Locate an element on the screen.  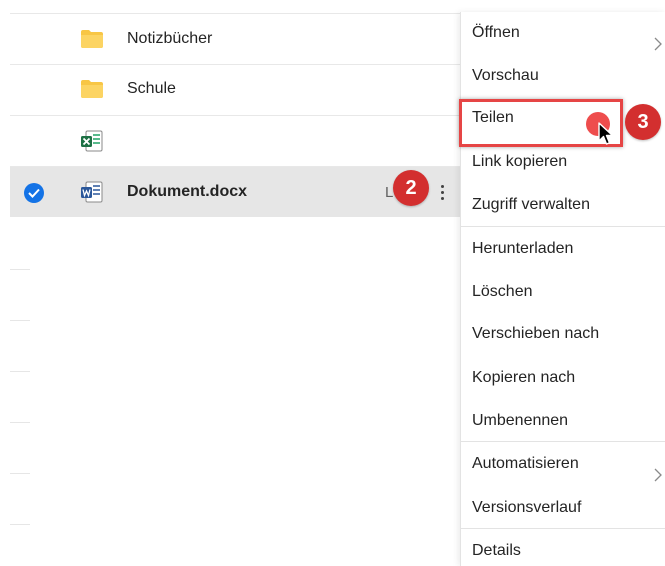
menu-item-label: Details is located at coordinates (496, 550).